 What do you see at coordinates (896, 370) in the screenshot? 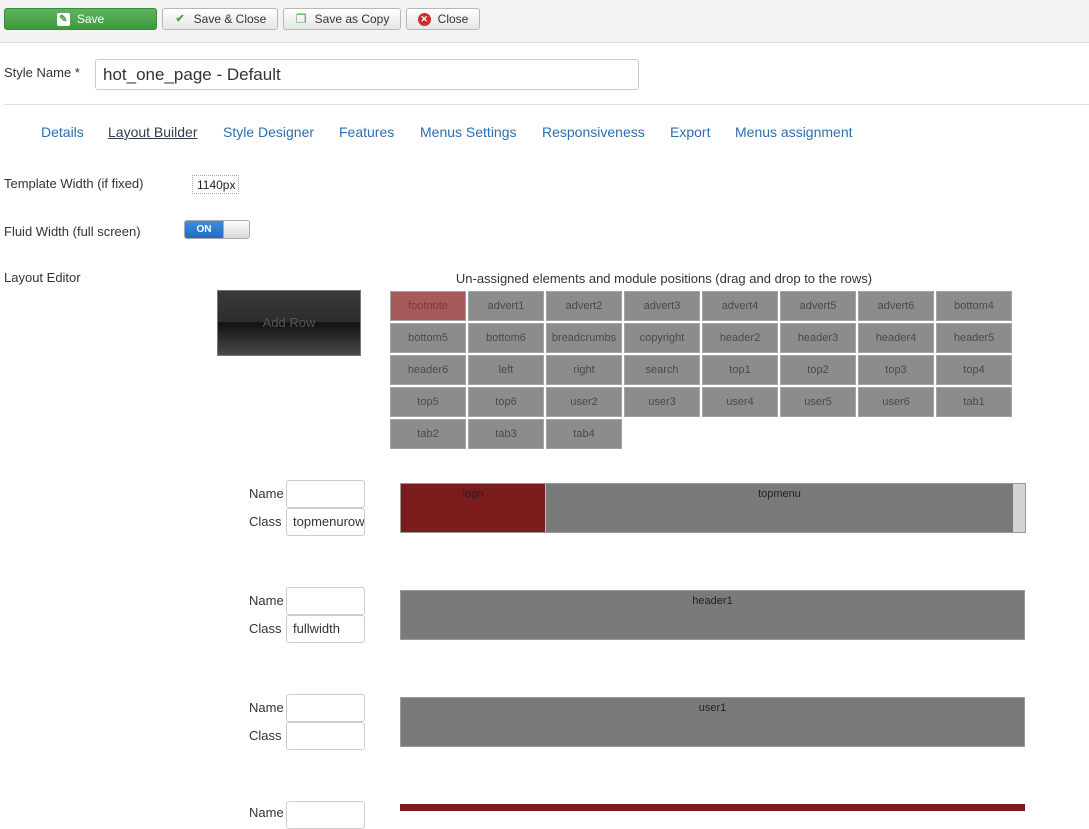
I see `module-position-top3: top3` at bounding box center [896, 370].